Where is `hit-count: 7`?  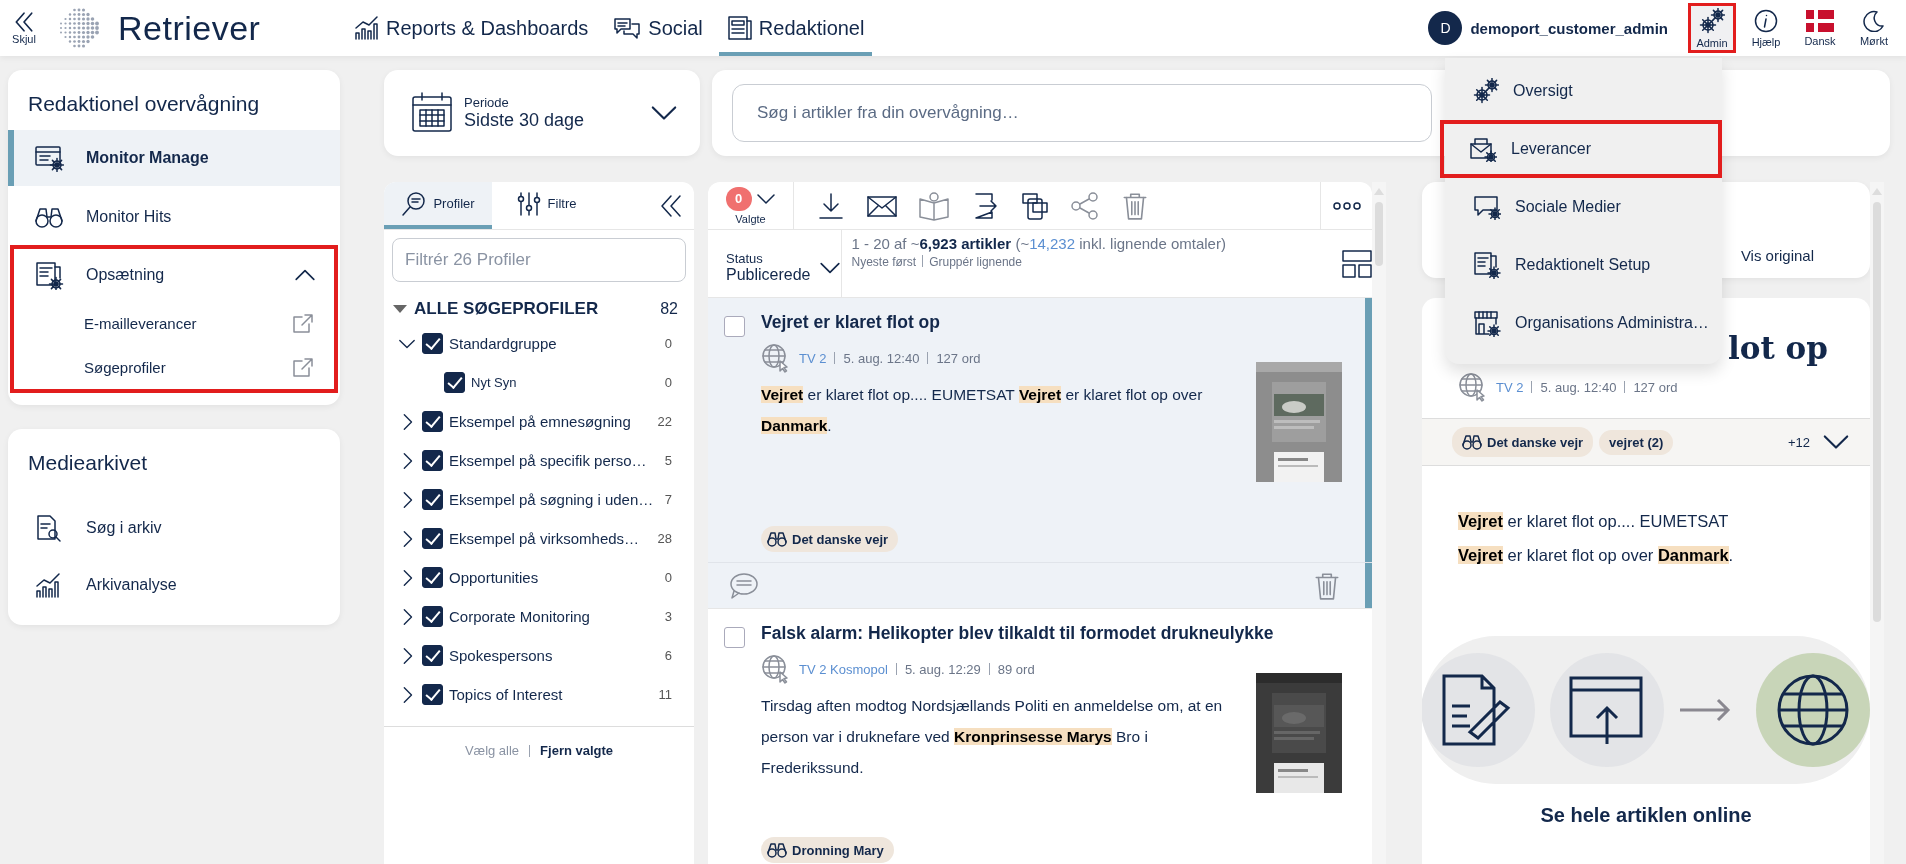
hit-count: 7 is located at coordinates (668, 499).